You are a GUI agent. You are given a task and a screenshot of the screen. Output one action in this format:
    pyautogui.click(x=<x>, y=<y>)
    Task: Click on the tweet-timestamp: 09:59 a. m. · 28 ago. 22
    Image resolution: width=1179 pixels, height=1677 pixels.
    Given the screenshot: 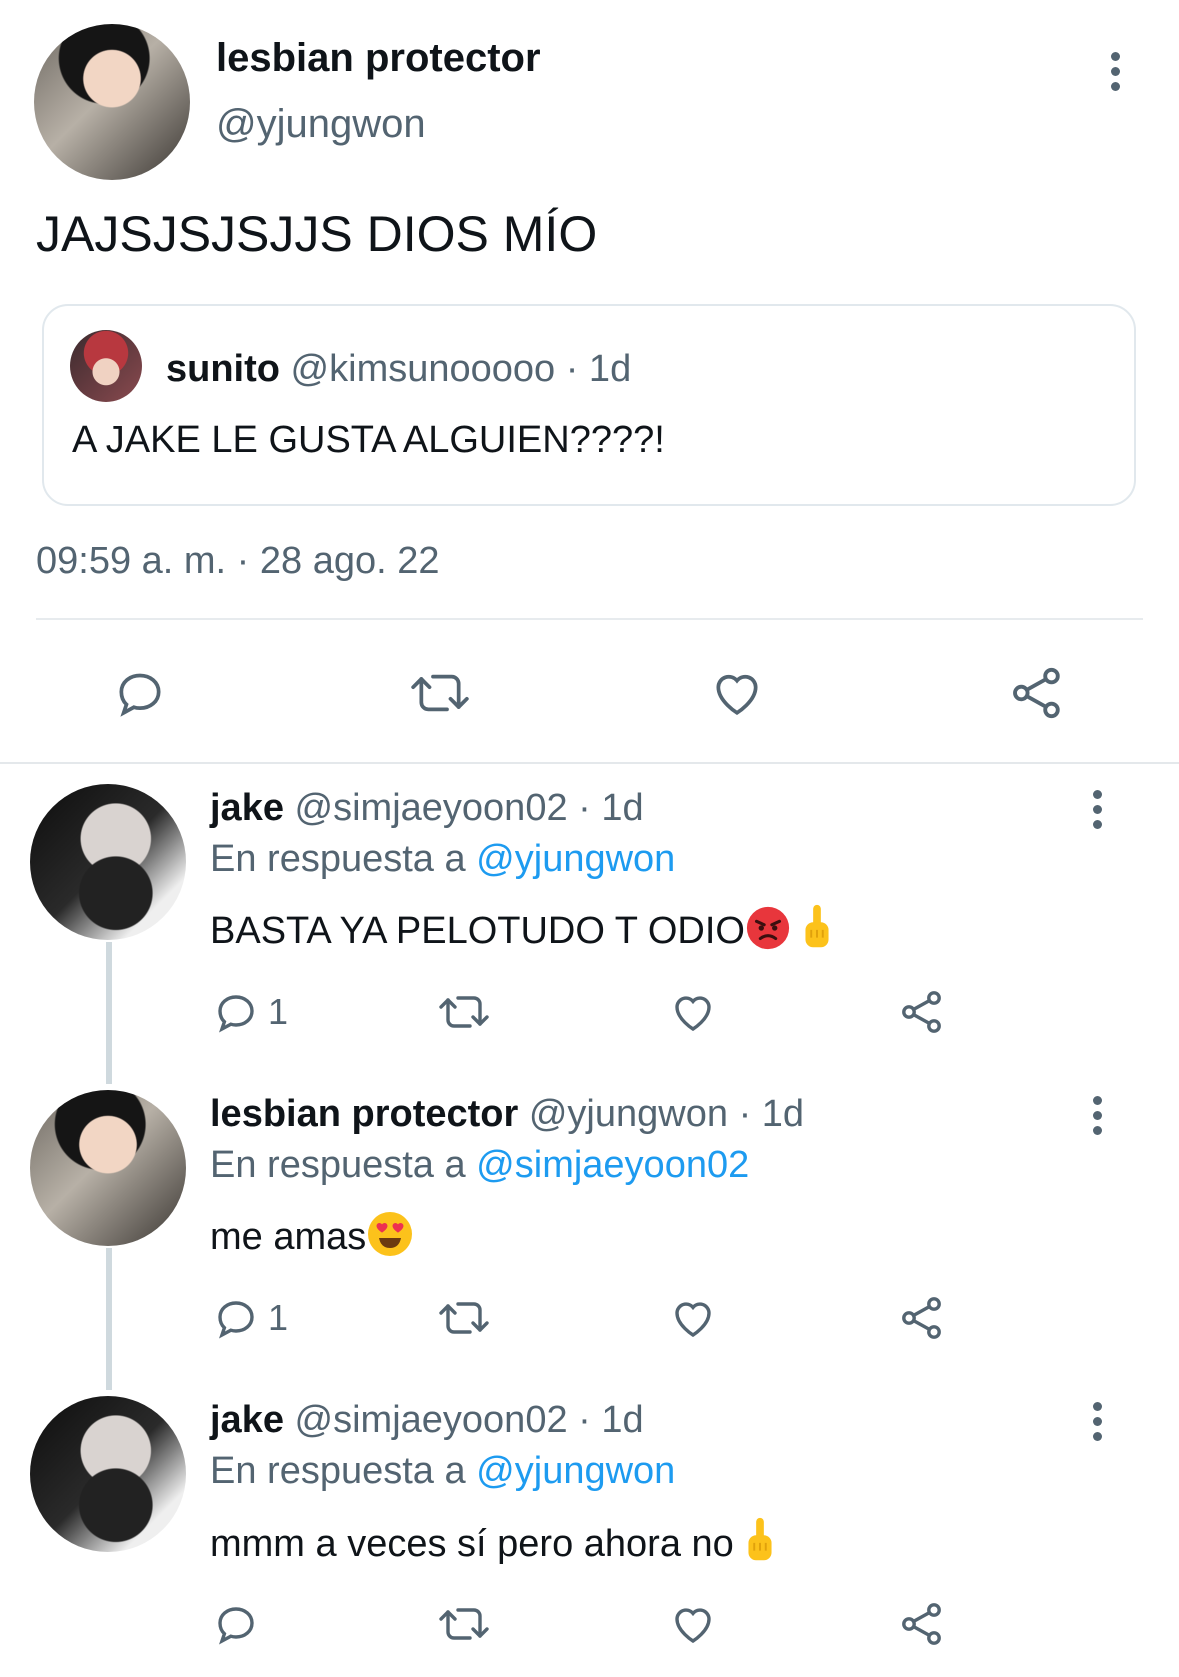 What is the action you would take?
    pyautogui.click(x=238, y=561)
    